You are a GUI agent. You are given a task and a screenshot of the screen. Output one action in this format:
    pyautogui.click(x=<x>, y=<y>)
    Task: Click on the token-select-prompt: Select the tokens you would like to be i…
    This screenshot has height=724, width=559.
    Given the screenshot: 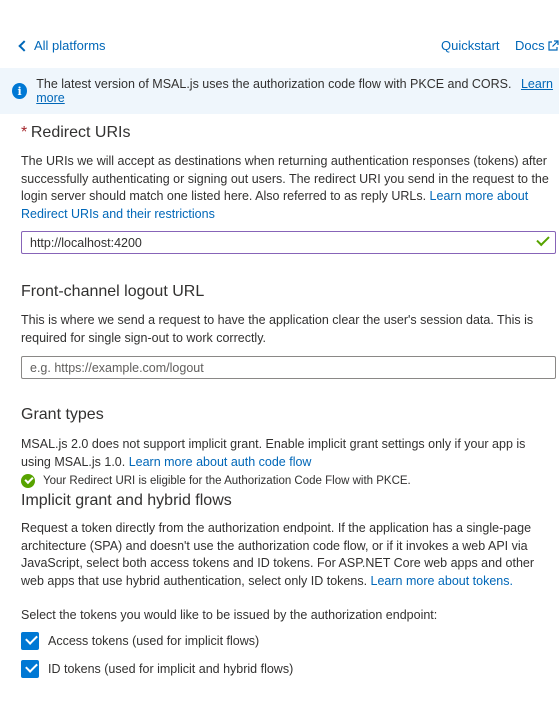 What is the action you would take?
    pyautogui.click(x=229, y=615)
    